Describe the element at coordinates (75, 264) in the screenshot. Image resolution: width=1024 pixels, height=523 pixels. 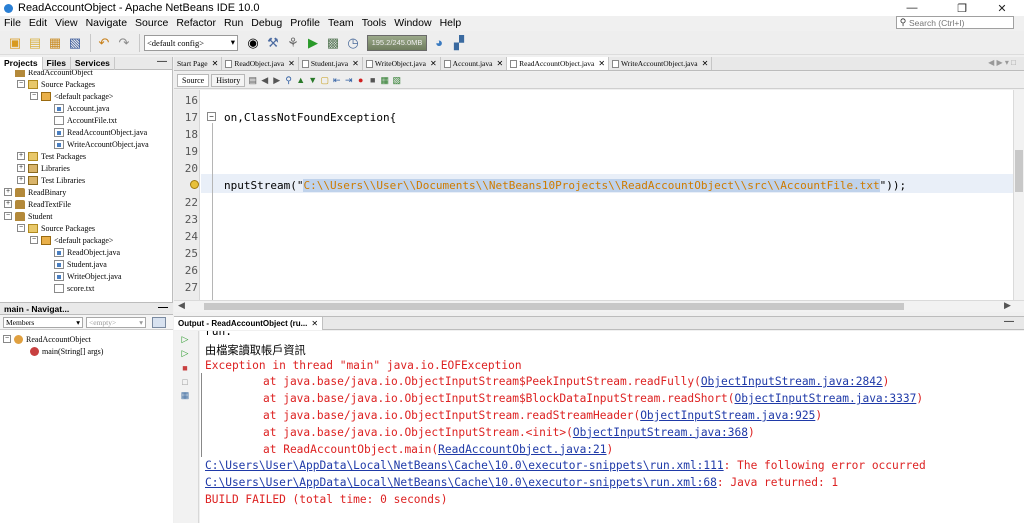
I see `tree-item: Student.java` at that location.